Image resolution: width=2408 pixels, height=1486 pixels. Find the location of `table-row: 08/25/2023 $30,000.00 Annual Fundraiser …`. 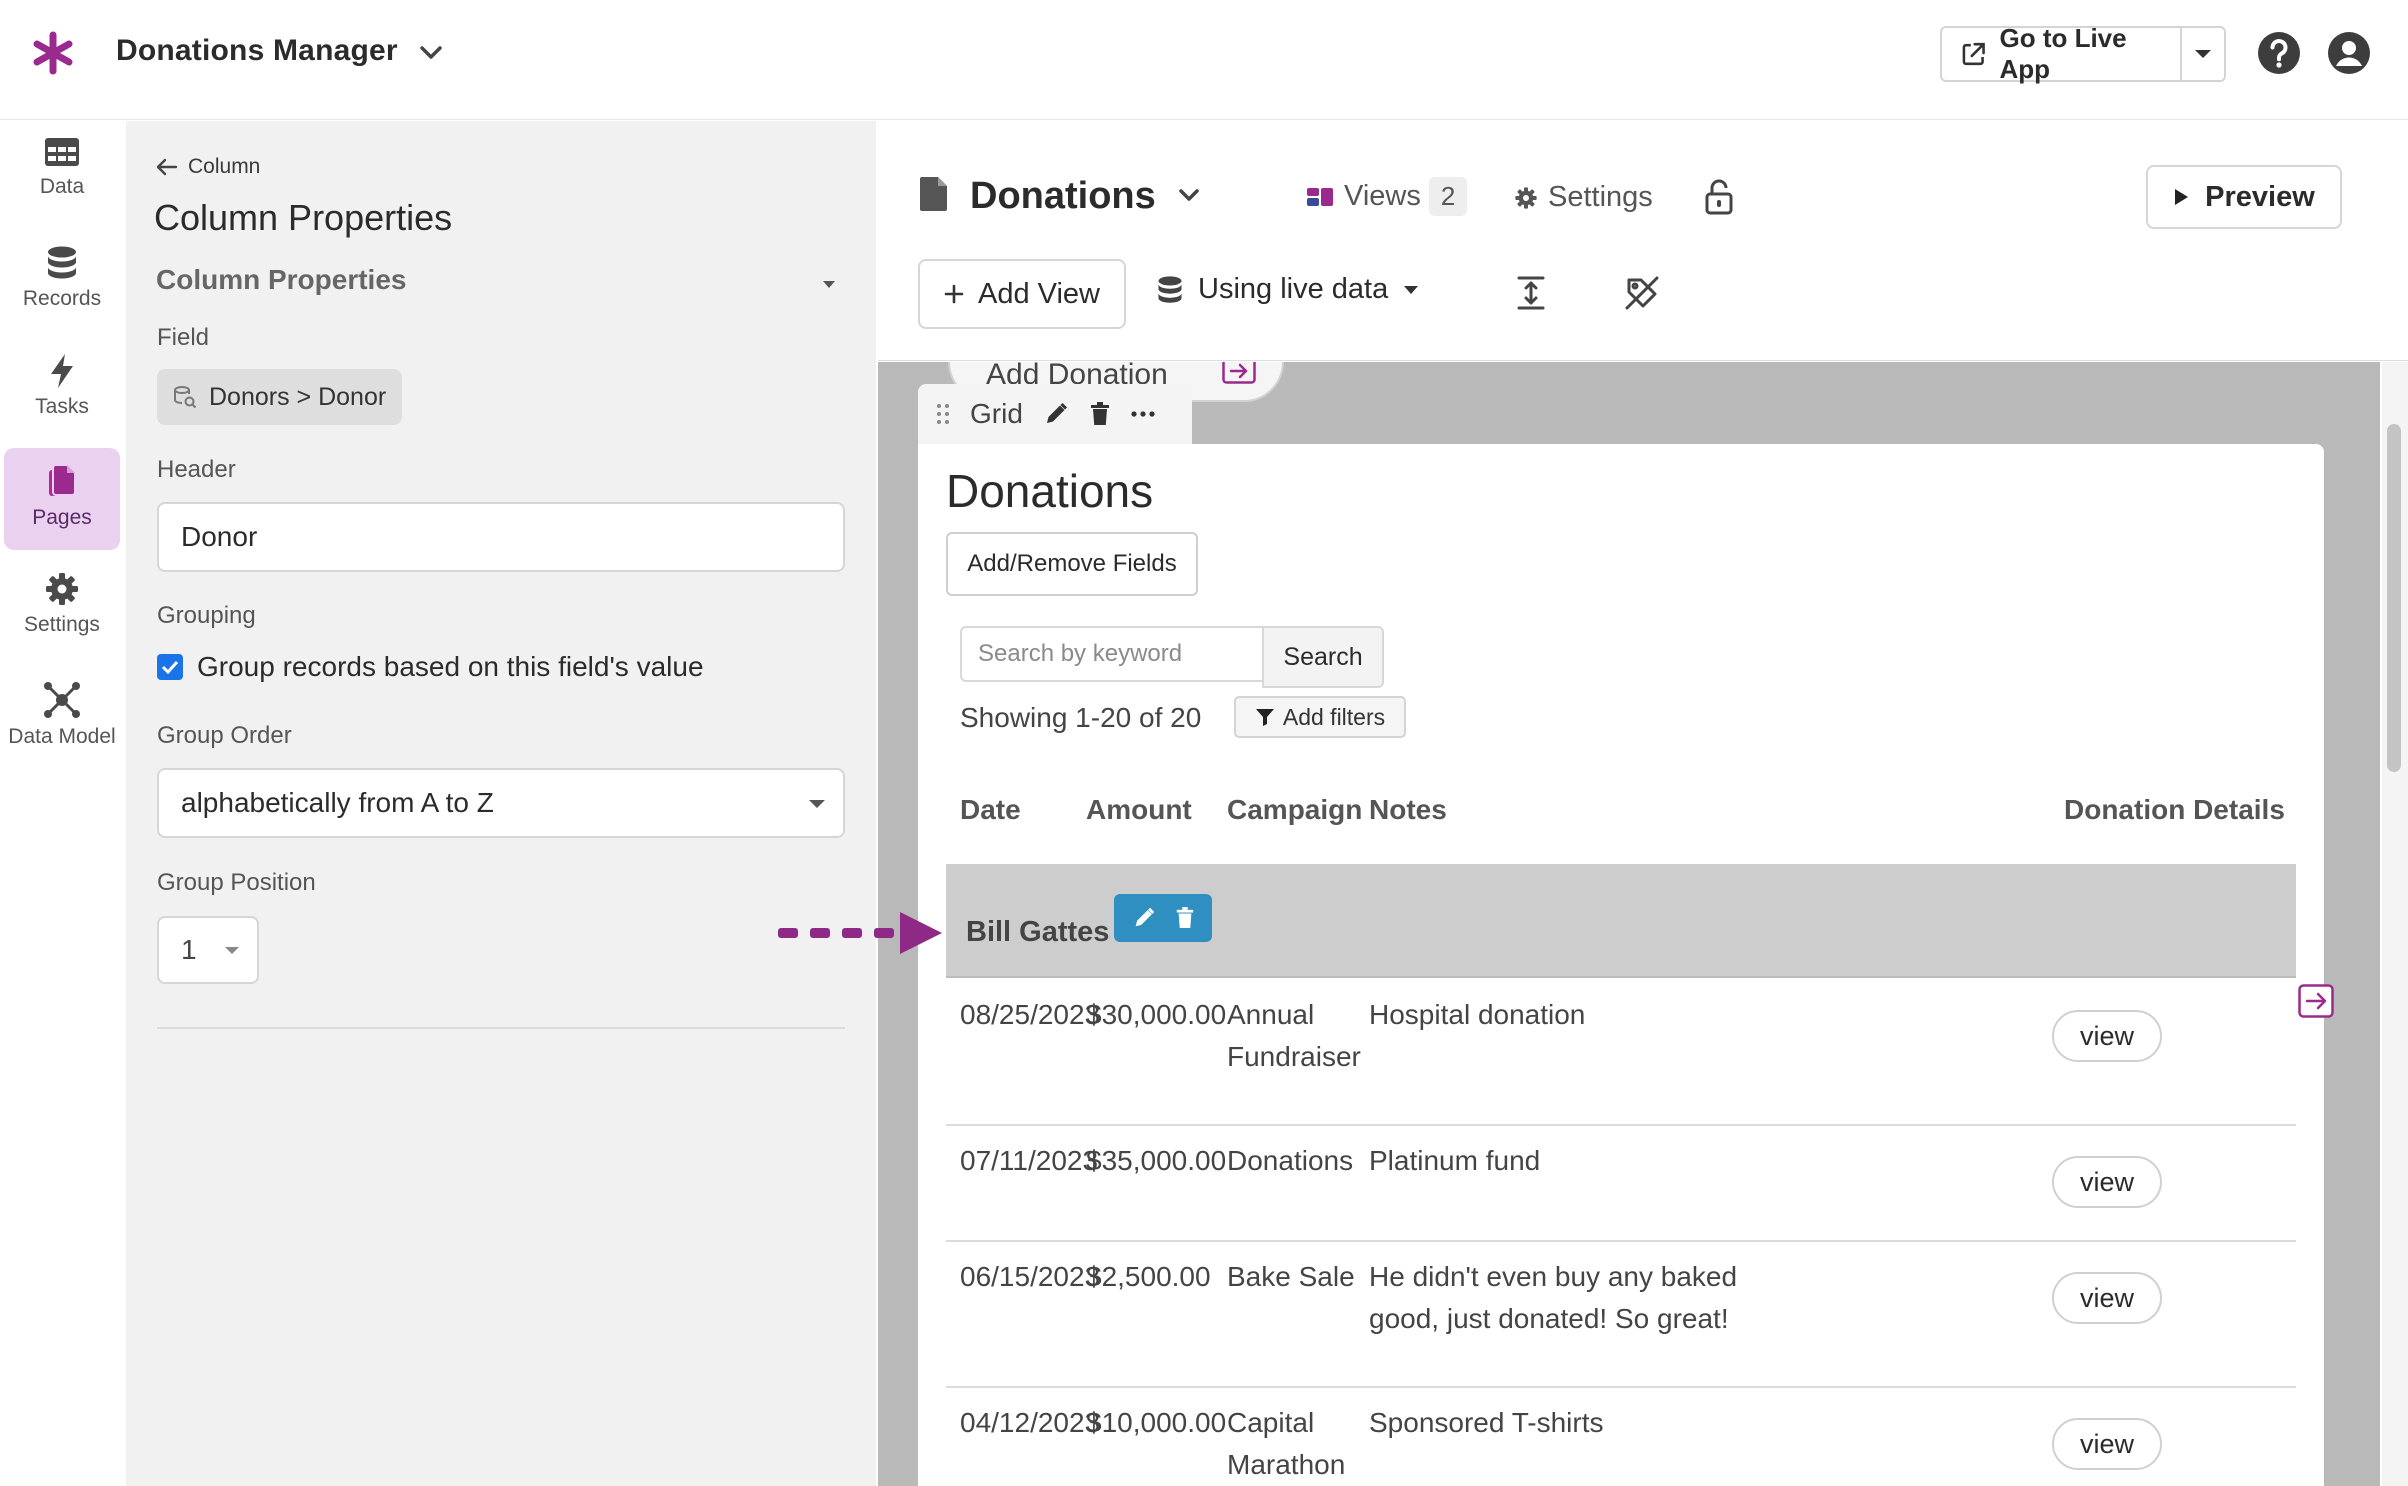

table-row: 08/25/2023 $30,000.00 Annual Fundraiser … is located at coordinates (1621, 1053).